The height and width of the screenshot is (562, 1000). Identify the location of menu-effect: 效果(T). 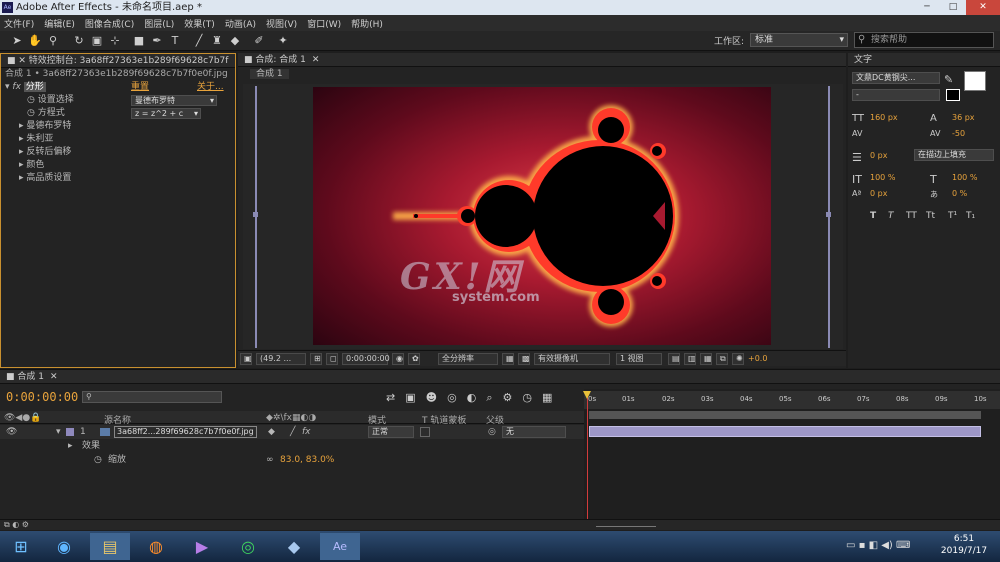
(199, 23).